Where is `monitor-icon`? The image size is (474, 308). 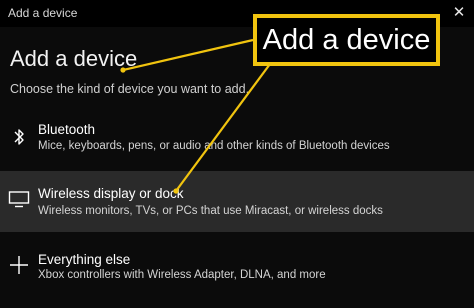 monitor-icon is located at coordinates (19, 199).